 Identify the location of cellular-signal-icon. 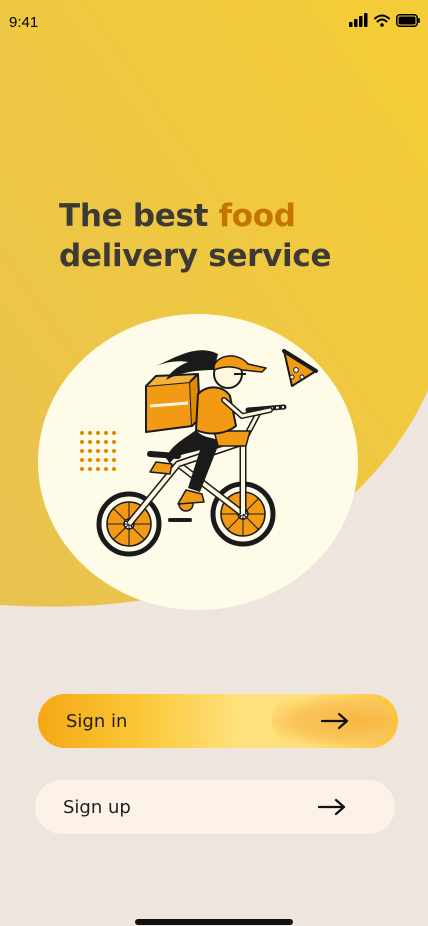
(358, 20).